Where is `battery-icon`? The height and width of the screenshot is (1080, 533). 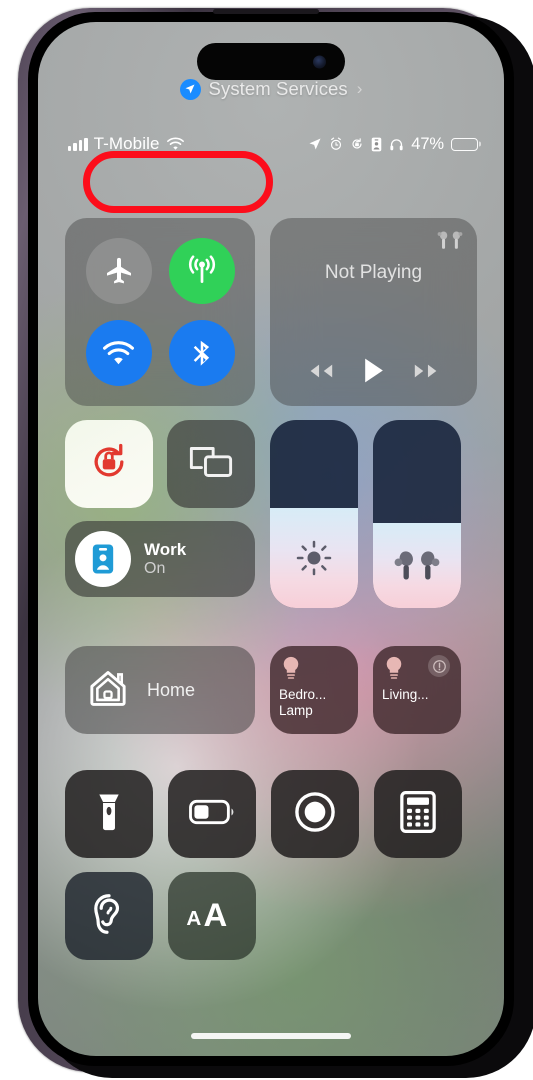 battery-icon is located at coordinates (464, 144).